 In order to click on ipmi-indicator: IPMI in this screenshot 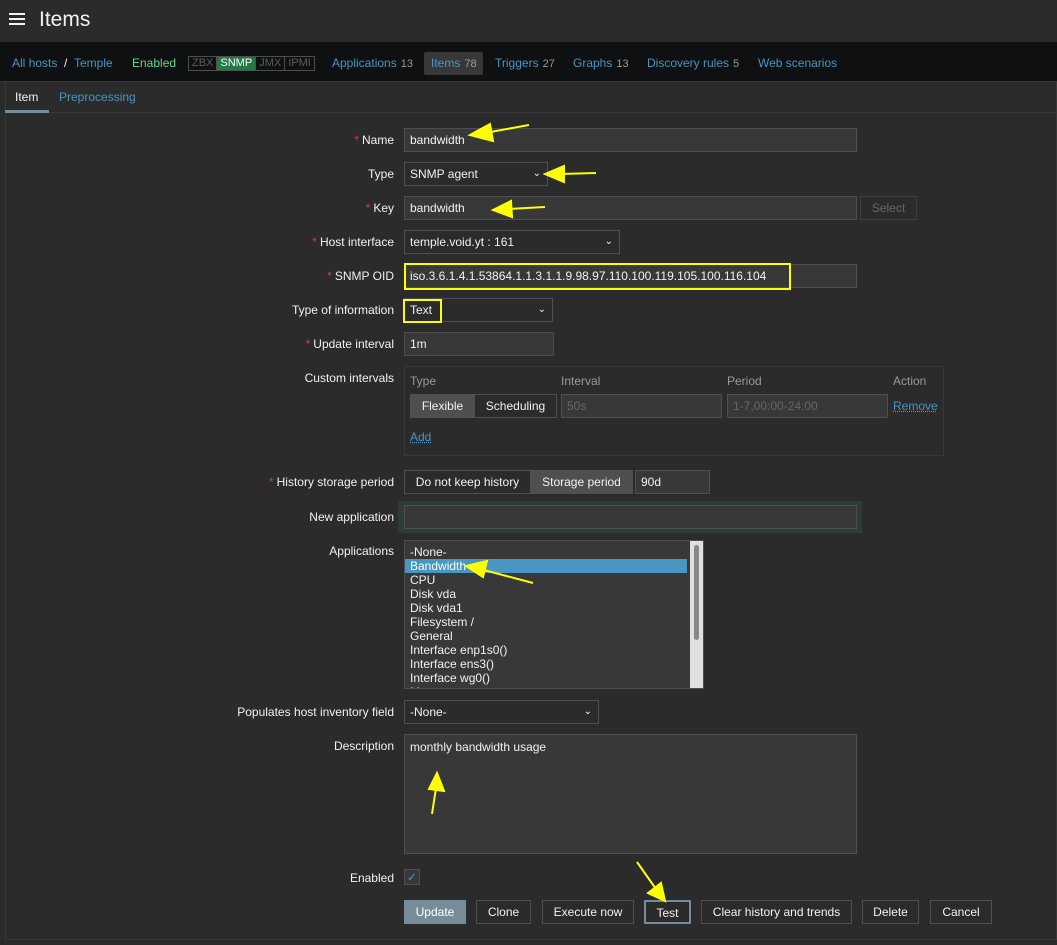, I will do `click(299, 63)`.